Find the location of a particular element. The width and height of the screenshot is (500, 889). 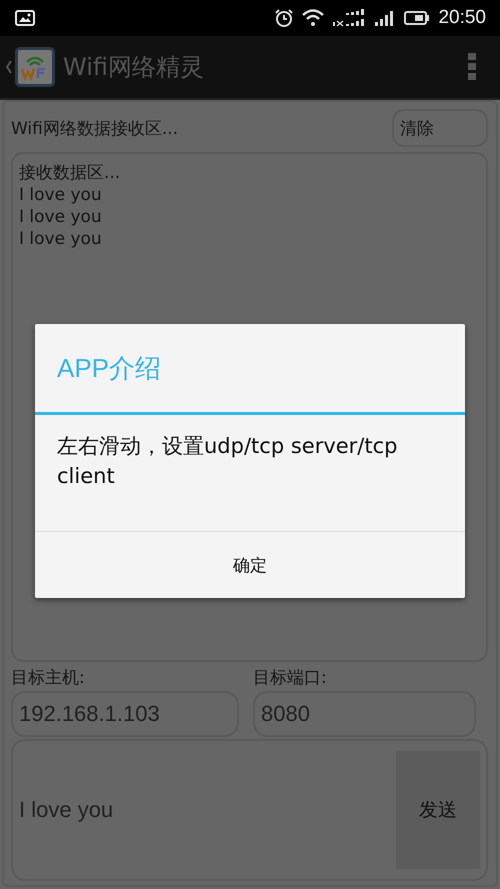

image-icon is located at coordinates (25, 18).